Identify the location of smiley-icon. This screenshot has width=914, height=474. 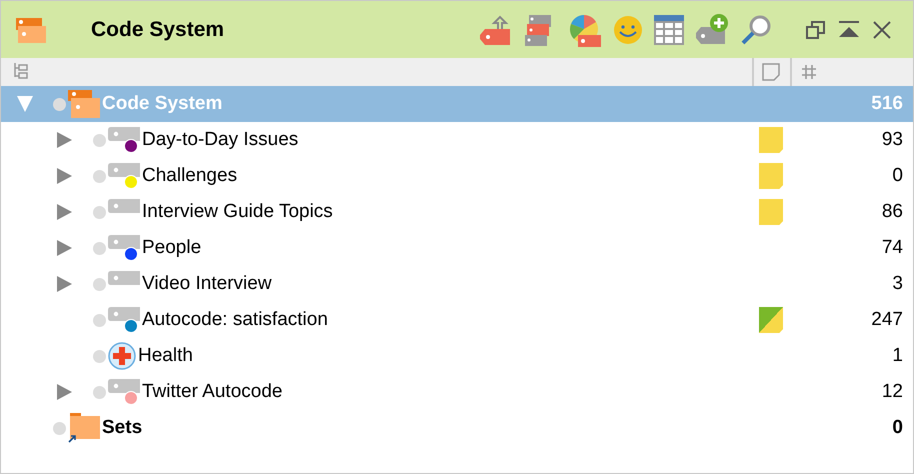
(628, 29).